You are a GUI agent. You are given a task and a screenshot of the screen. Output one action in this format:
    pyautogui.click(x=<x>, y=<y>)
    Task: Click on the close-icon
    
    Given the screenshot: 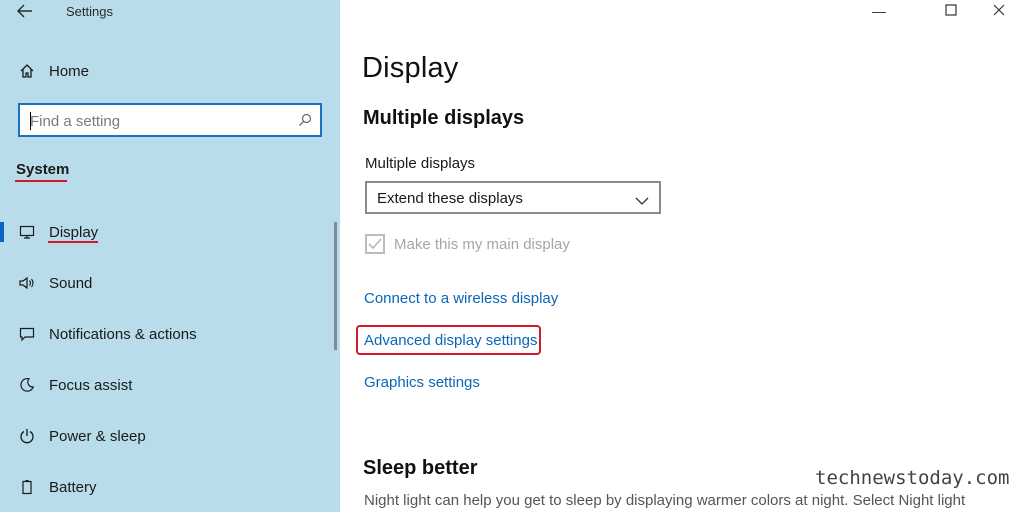 What is the action you would take?
    pyautogui.click(x=999, y=11)
    